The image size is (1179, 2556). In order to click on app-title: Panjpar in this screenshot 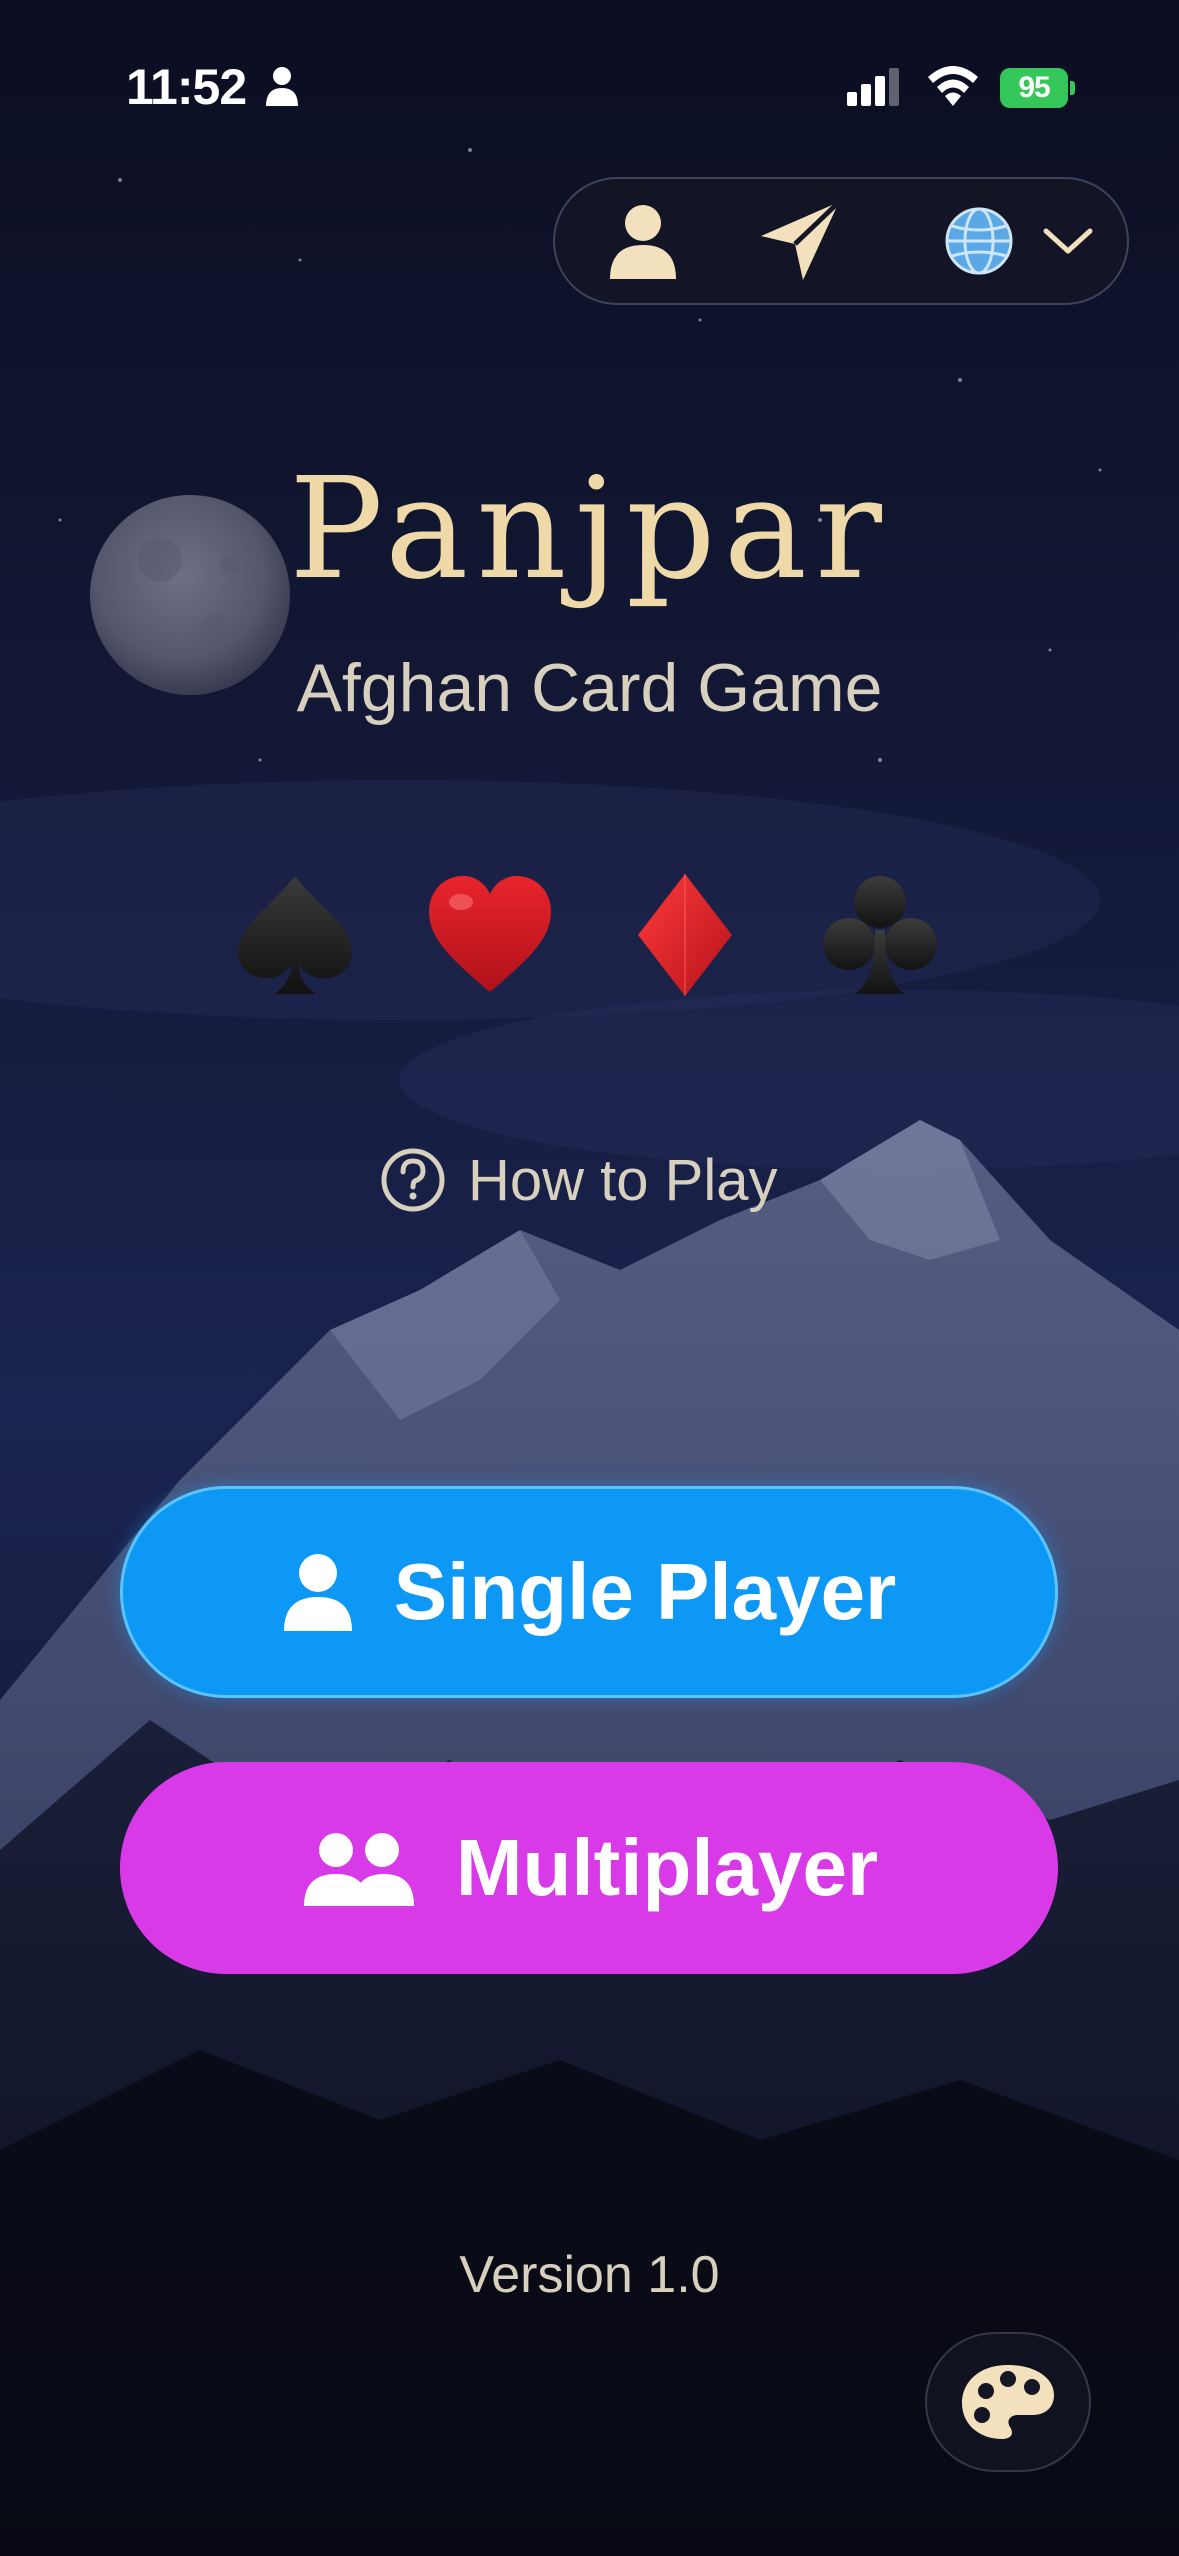, I will do `click(589, 529)`.